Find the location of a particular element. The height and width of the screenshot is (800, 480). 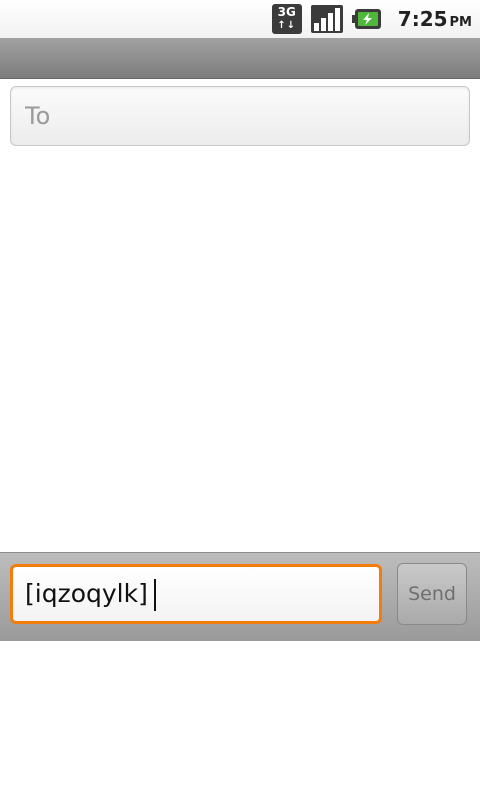

send-button: Send is located at coordinates (432, 594).